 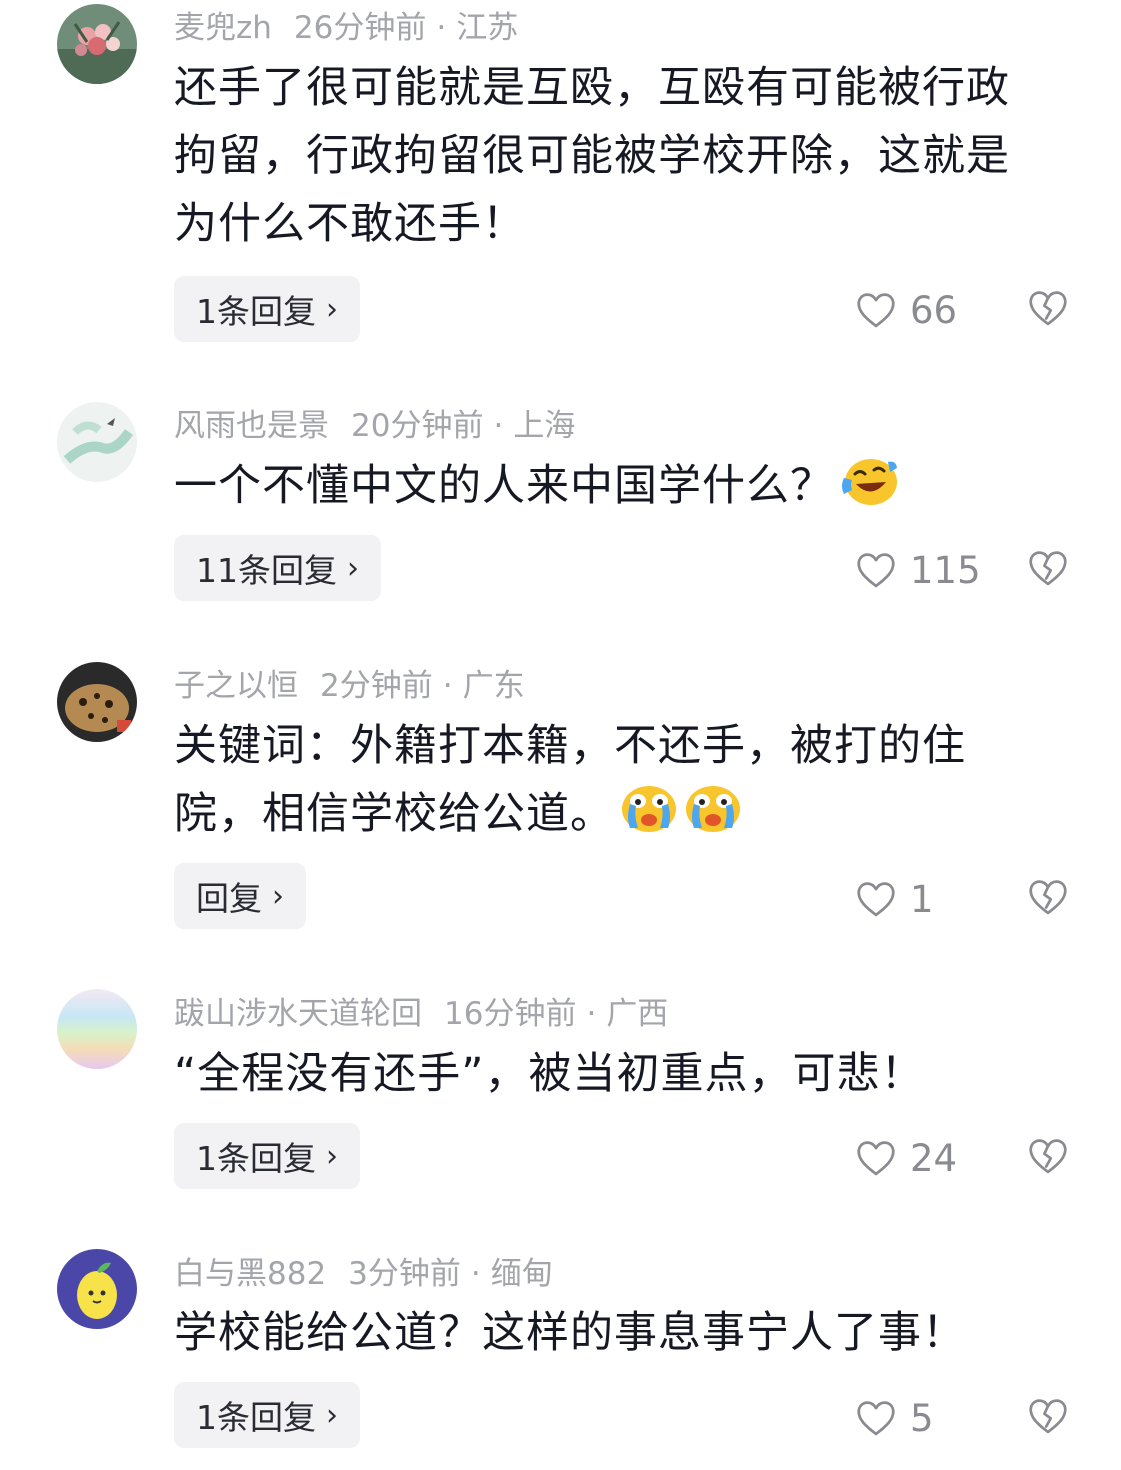 What do you see at coordinates (97, 1289) in the screenshot?
I see `cartoon-lemon-avatar` at bounding box center [97, 1289].